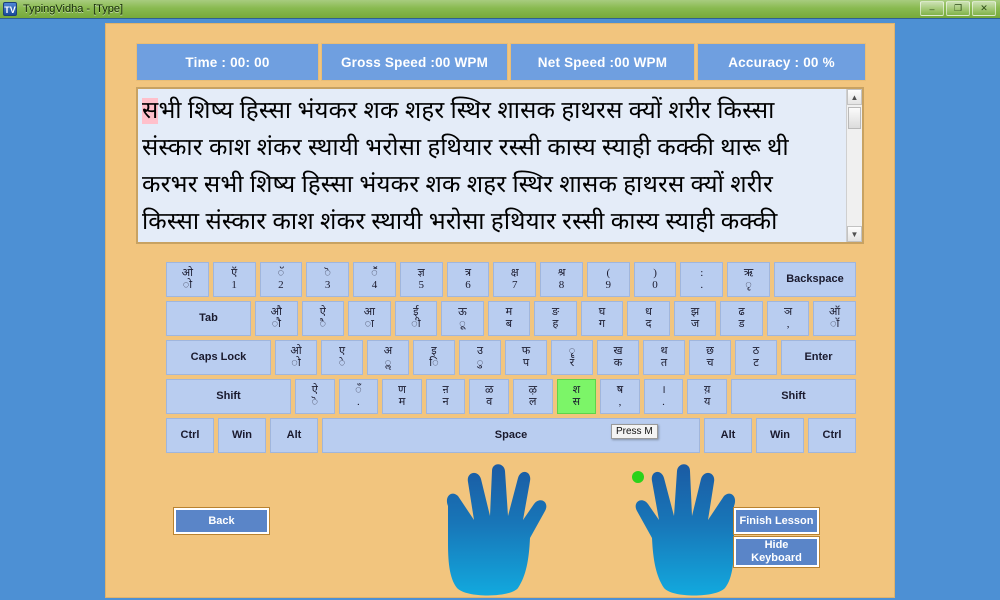 The width and height of the screenshot is (1000, 600). I want to click on key-ॅ: ॅ 2, so click(281, 279).